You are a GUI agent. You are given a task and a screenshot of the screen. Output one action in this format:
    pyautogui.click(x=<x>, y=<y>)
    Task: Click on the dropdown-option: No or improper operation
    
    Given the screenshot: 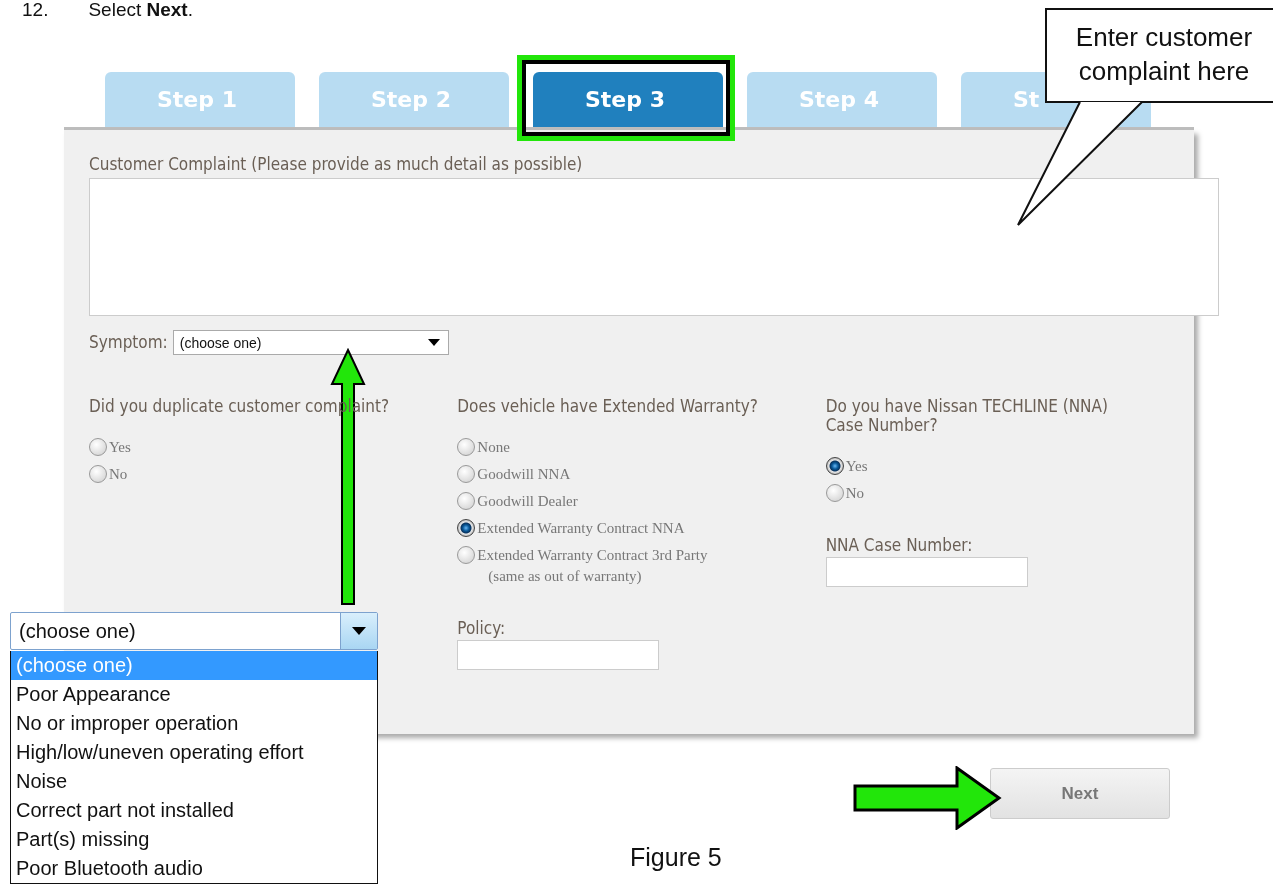 What is the action you would take?
    pyautogui.click(x=194, y=723)
    